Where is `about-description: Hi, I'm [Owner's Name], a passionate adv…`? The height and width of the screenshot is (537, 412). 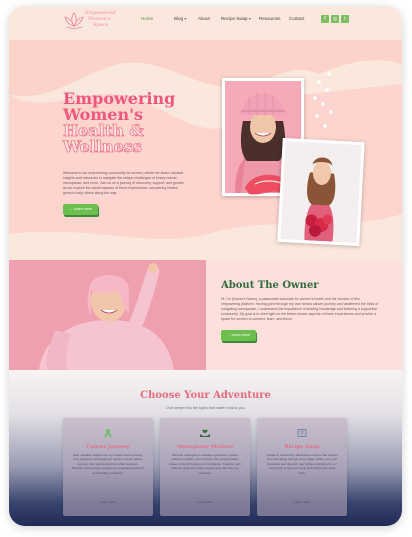
about-description: Hi, I'm [Owner's Name], a passionate adv… is located at coordinates (300, 309).